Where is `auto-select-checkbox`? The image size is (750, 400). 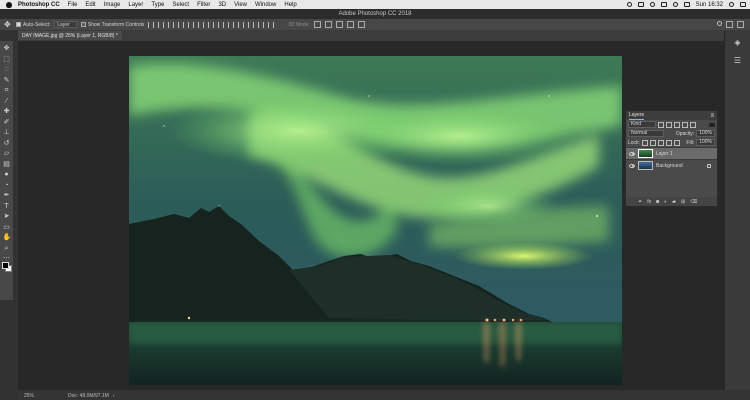
auto-select-checkbox is located at coordinates (18, 24).